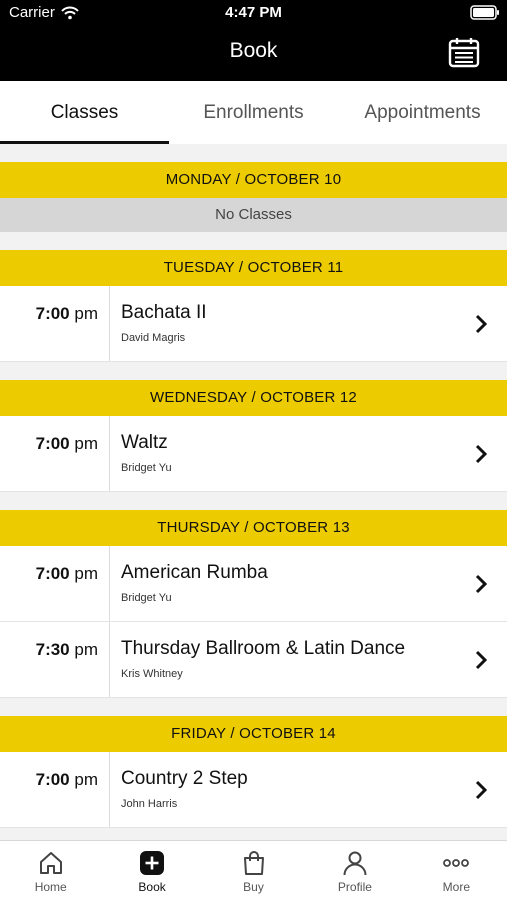  I want to click on instructor-name: David Magris, so click(153, 338).